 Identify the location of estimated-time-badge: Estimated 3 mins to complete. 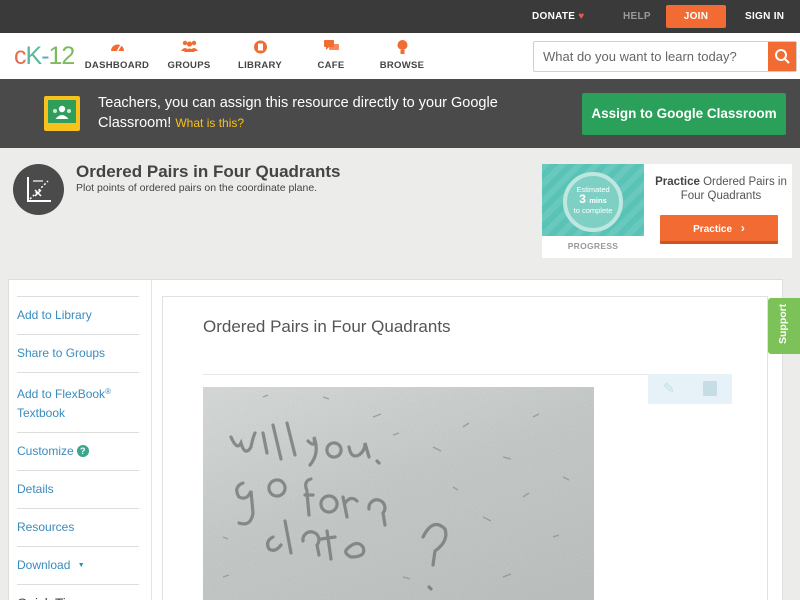
(593, 202).